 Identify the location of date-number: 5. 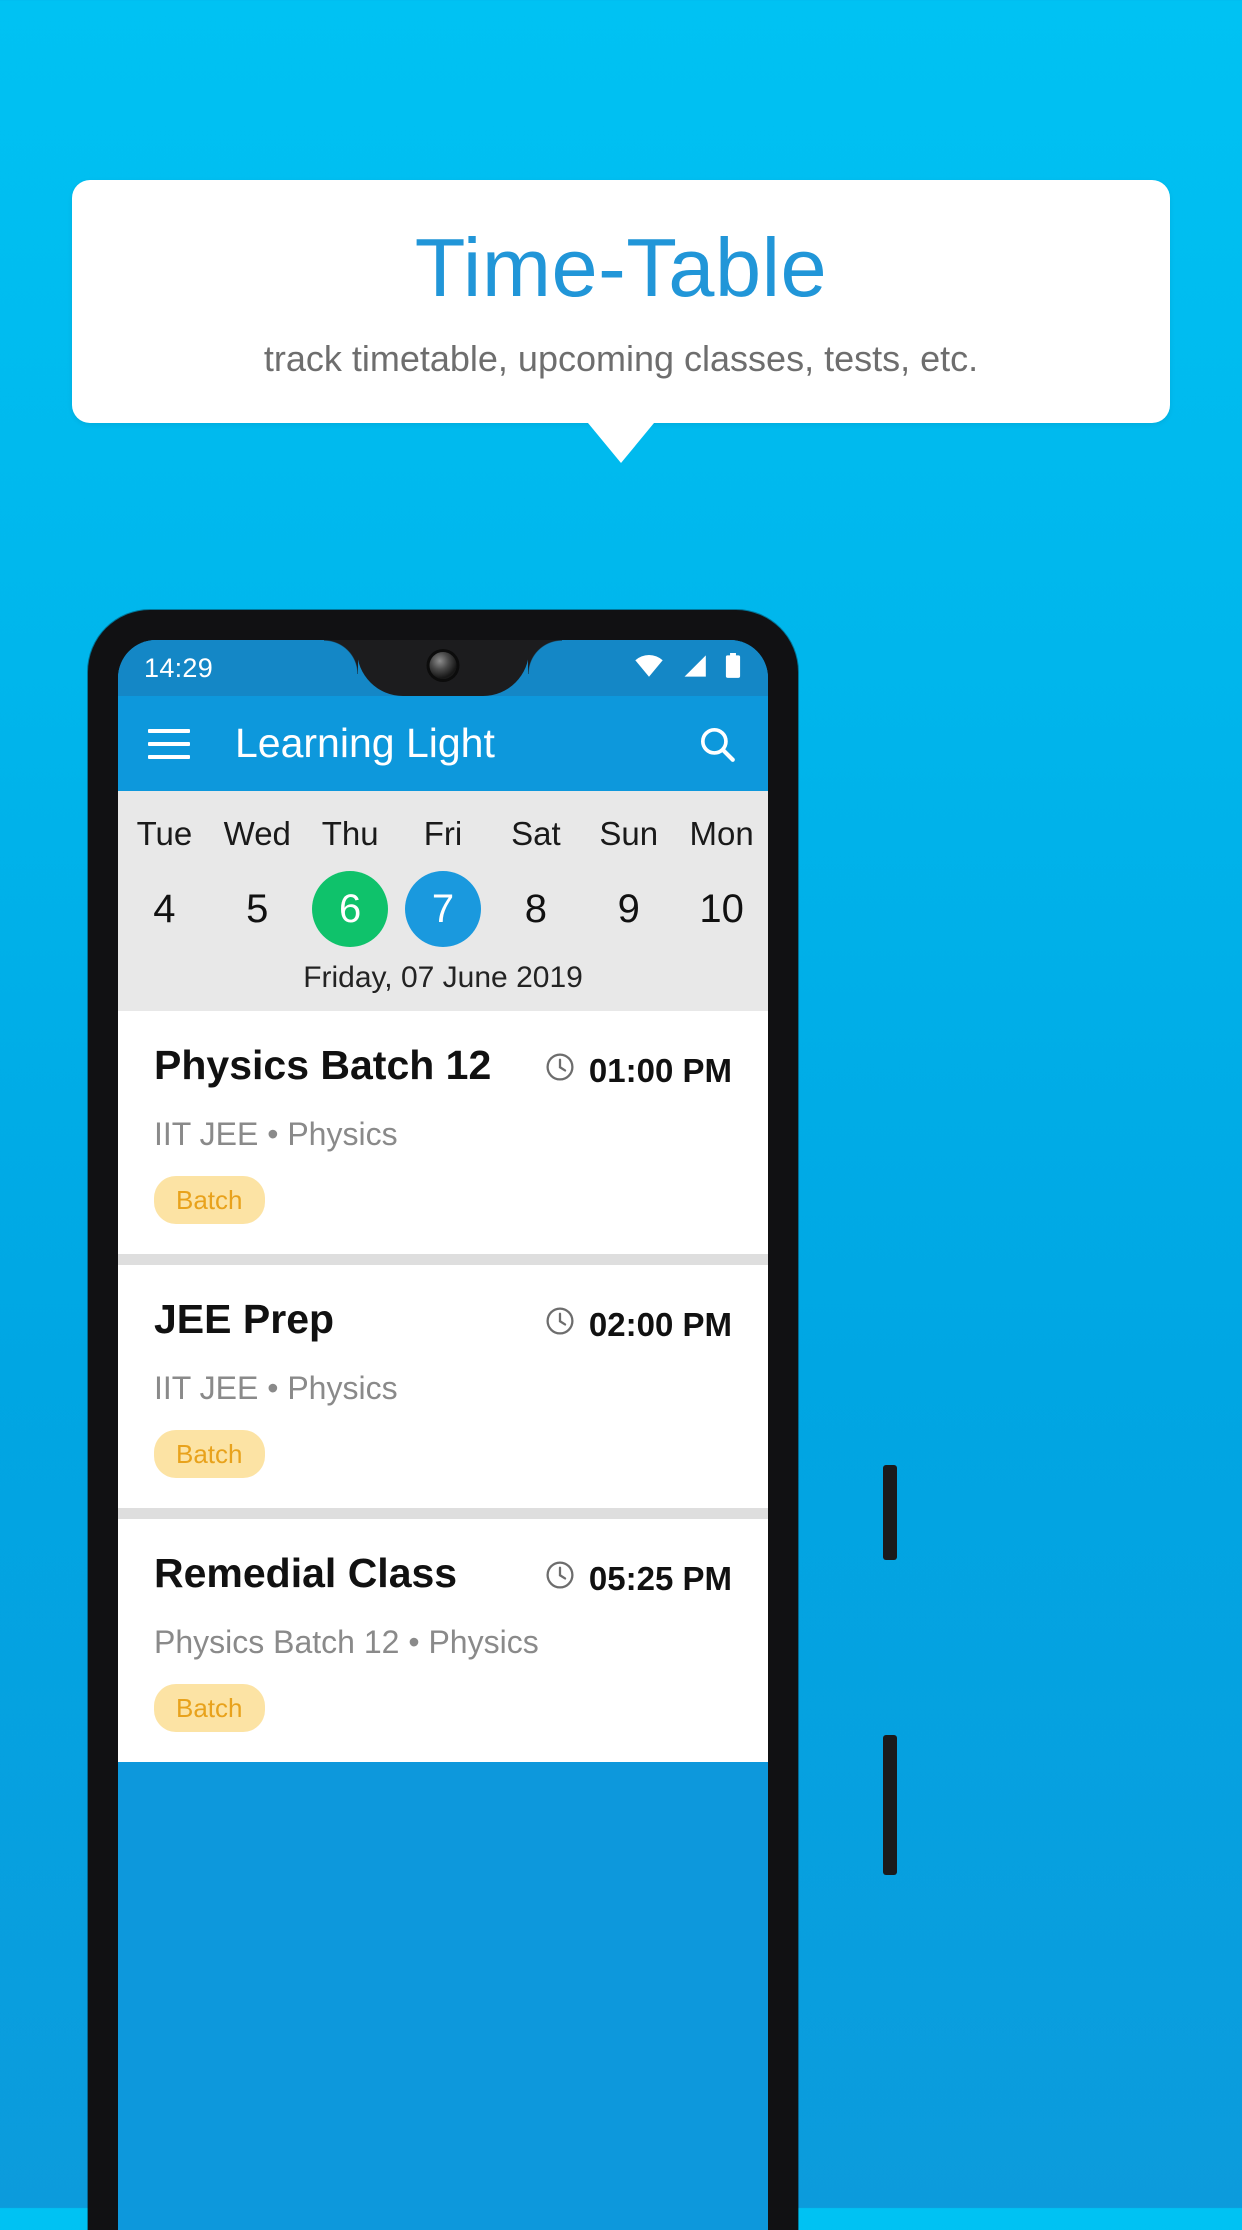
(257, 909).